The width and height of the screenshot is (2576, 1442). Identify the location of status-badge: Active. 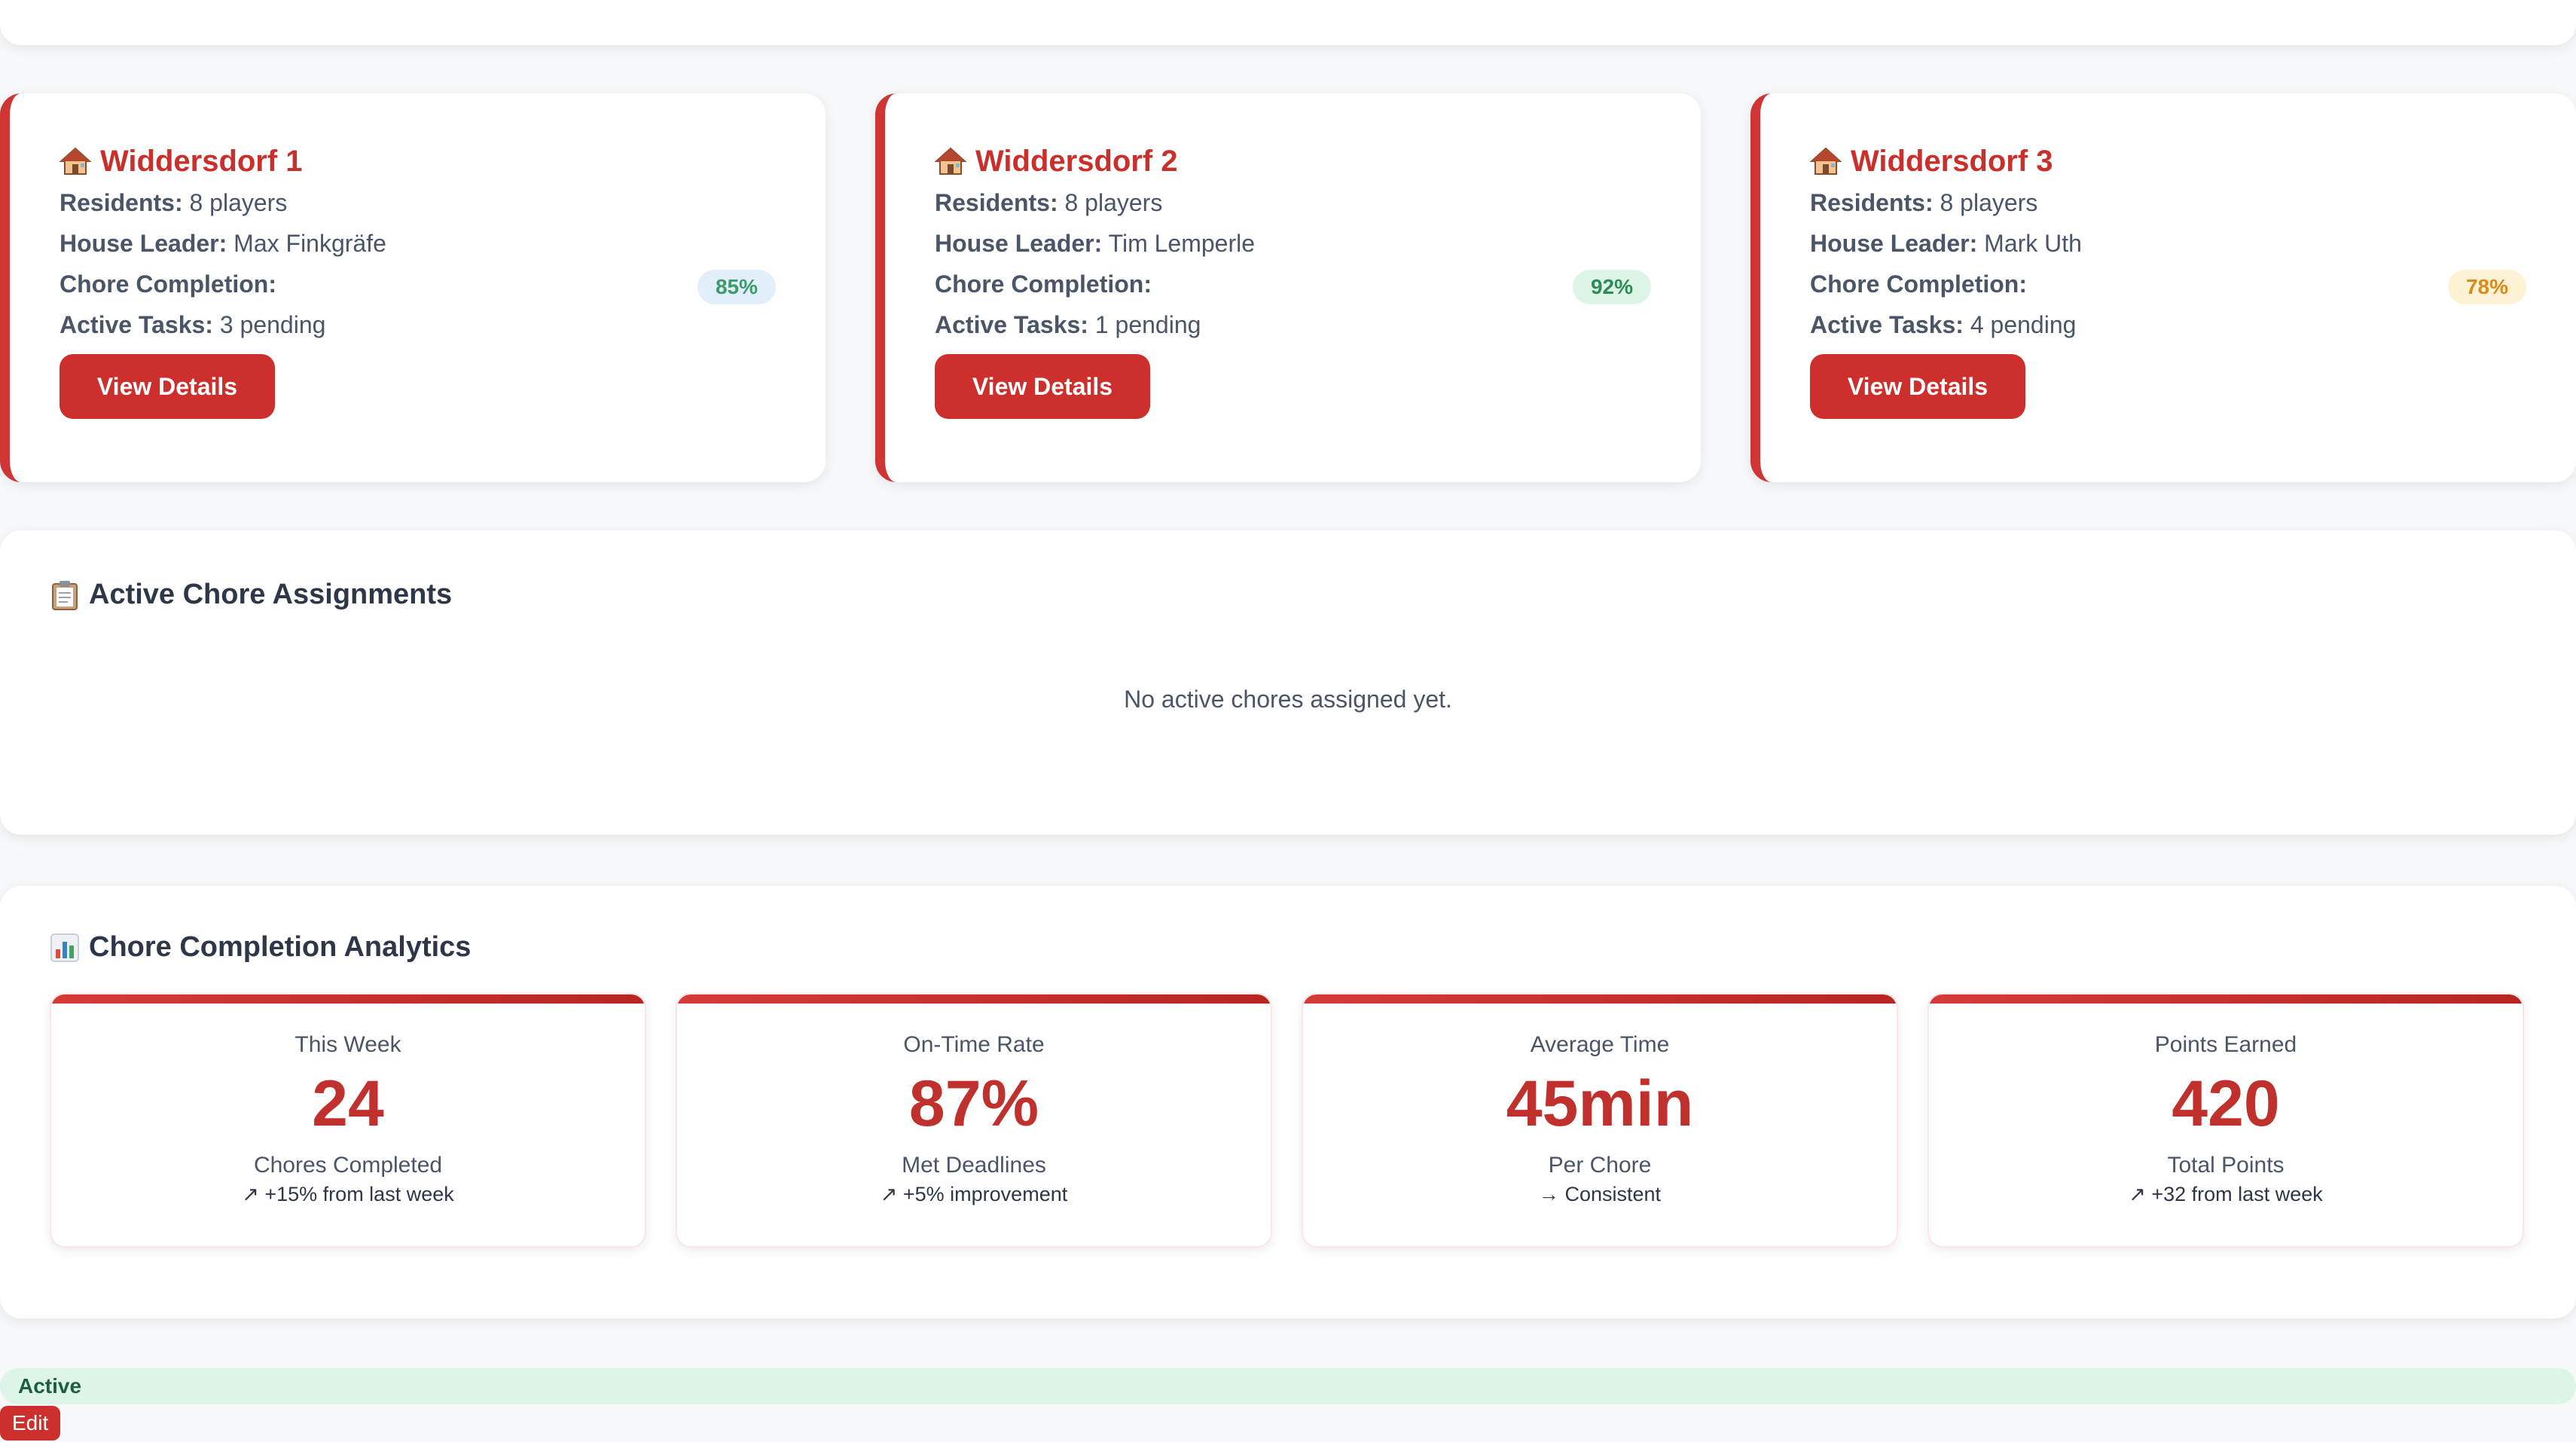
(1288, 1386).